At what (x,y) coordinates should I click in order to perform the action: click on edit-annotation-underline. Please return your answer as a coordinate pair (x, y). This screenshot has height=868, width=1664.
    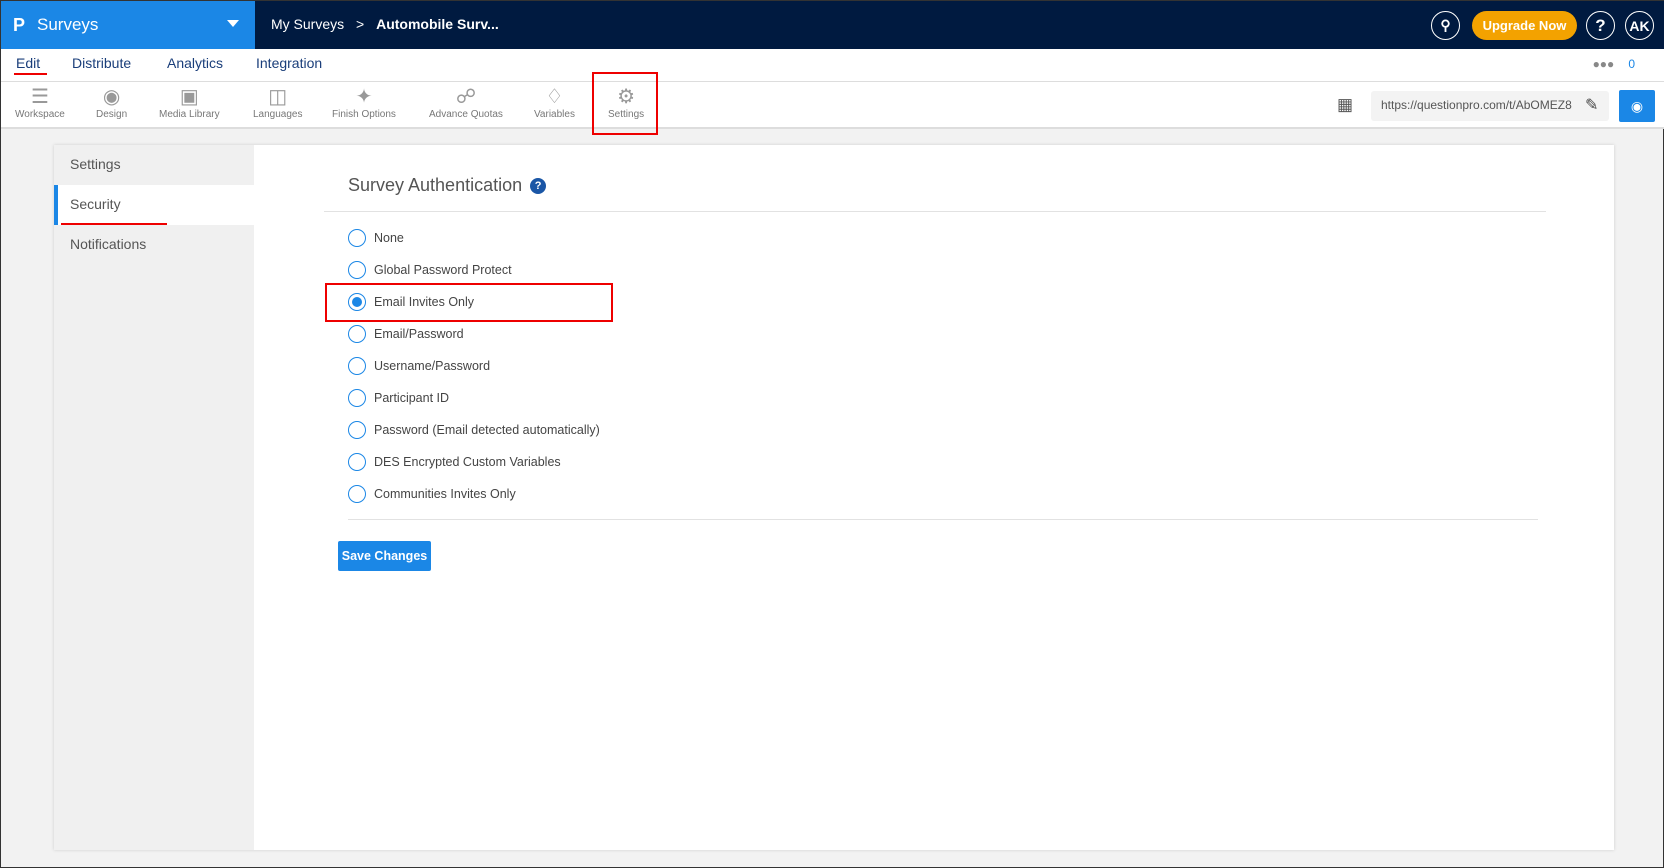
    Looking at the image, I should click on (30, 74).